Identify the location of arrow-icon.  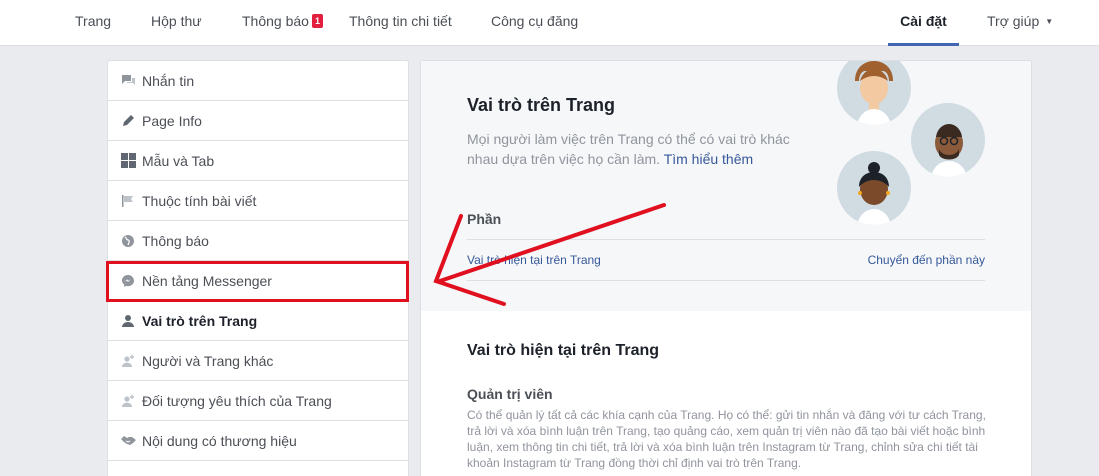
(549, 254).